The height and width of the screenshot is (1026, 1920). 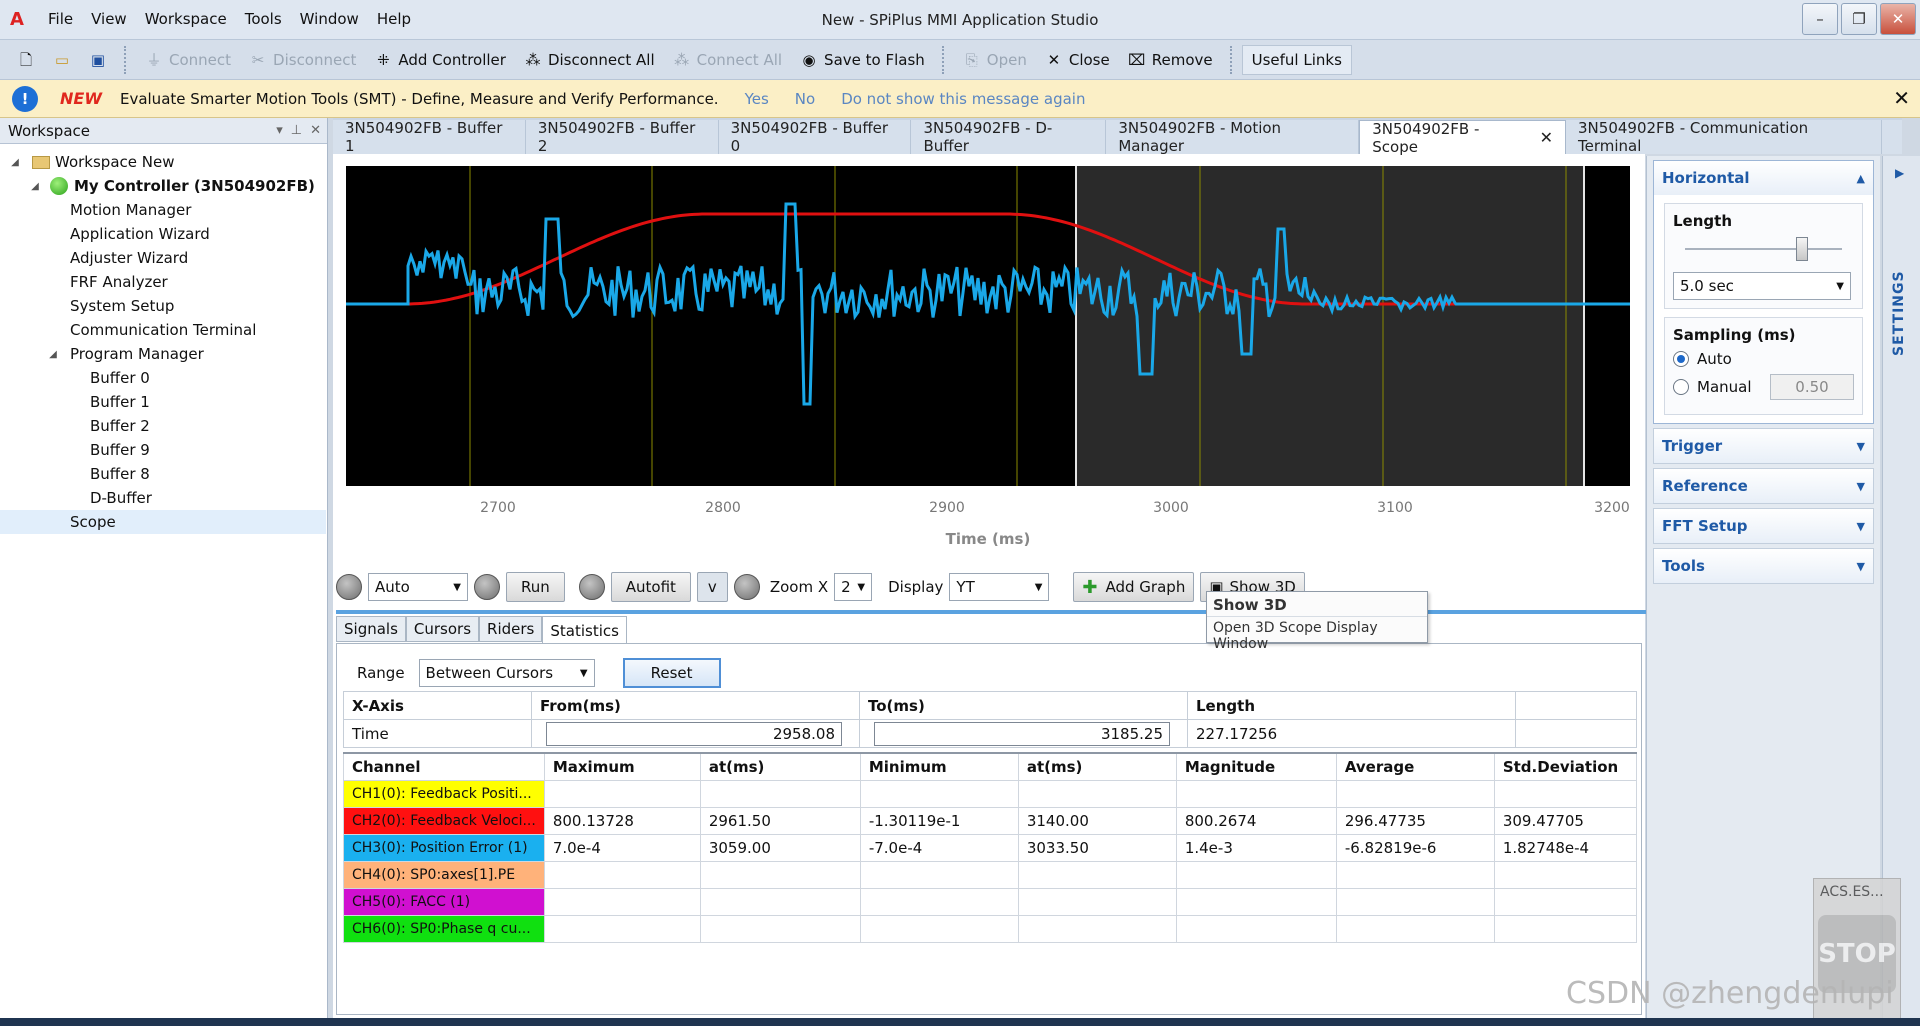 I want to click on length-combo: 5.0 sec ▼, so click(x=1762, y=286).